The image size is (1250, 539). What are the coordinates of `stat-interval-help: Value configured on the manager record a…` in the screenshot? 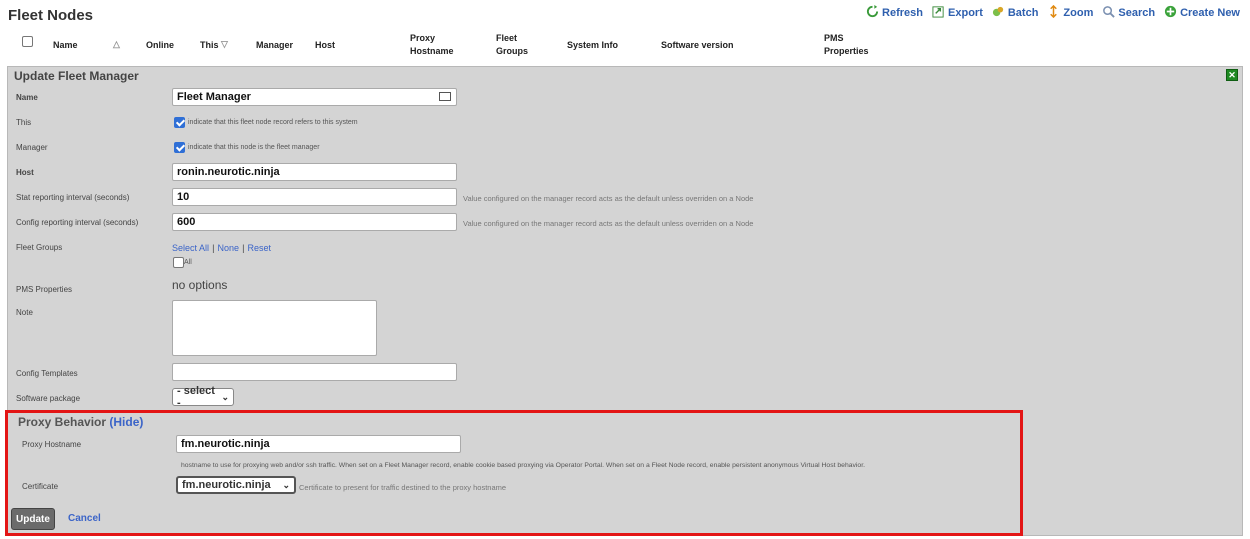 It's located at (608, 198).